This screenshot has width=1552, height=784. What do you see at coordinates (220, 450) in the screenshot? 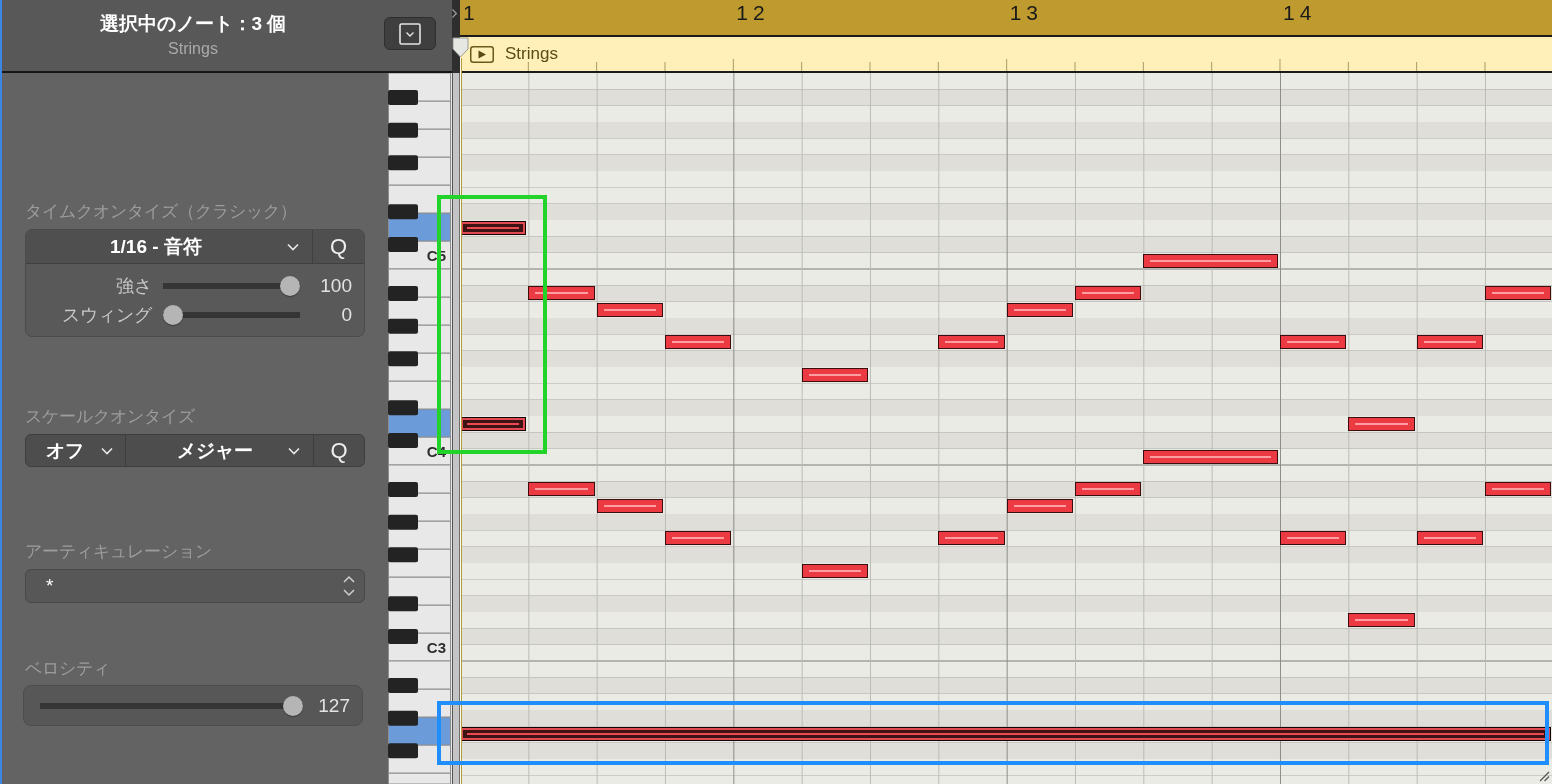
I see `scale-dropdown: メジャー` at bounding box center [220, 450].